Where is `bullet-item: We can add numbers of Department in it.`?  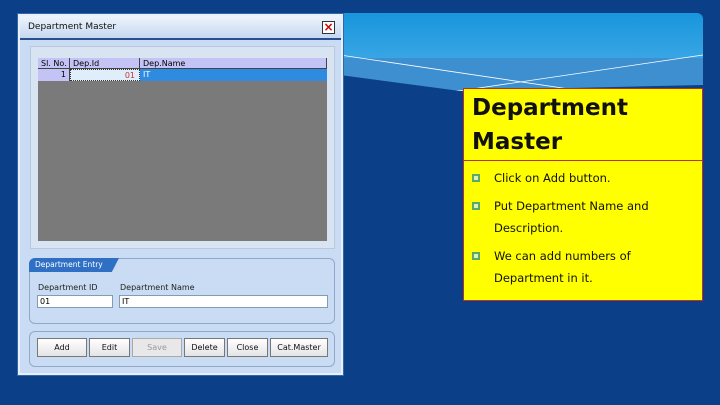
bullet-item: We can add numbers of Department in it. is located at coordinates (587, 267).